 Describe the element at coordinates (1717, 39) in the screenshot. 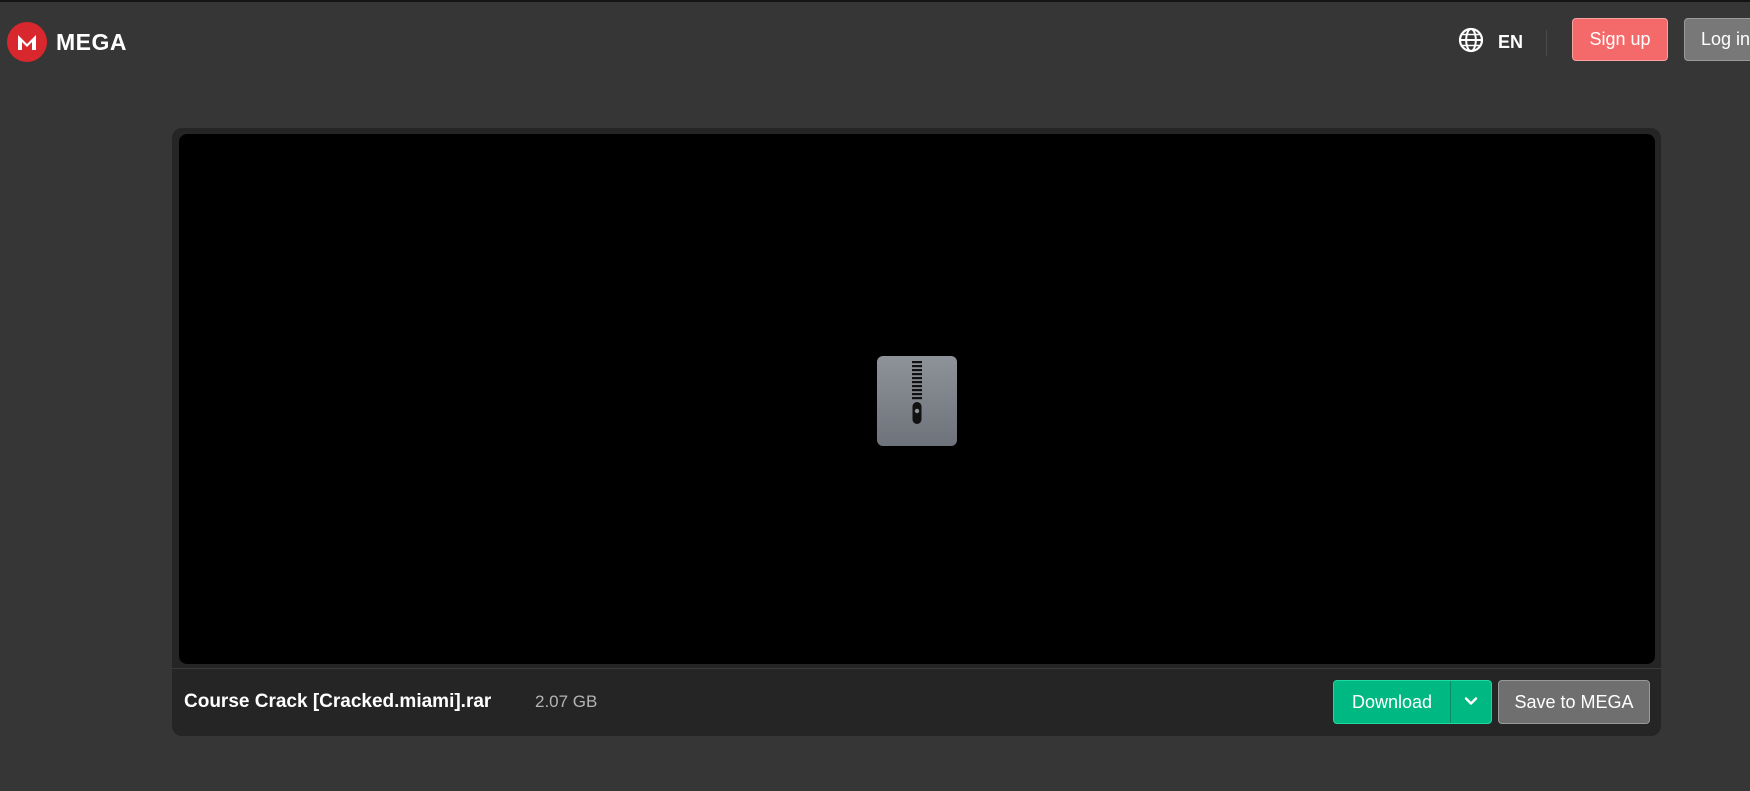

I see `login-button: Log in` at that location.